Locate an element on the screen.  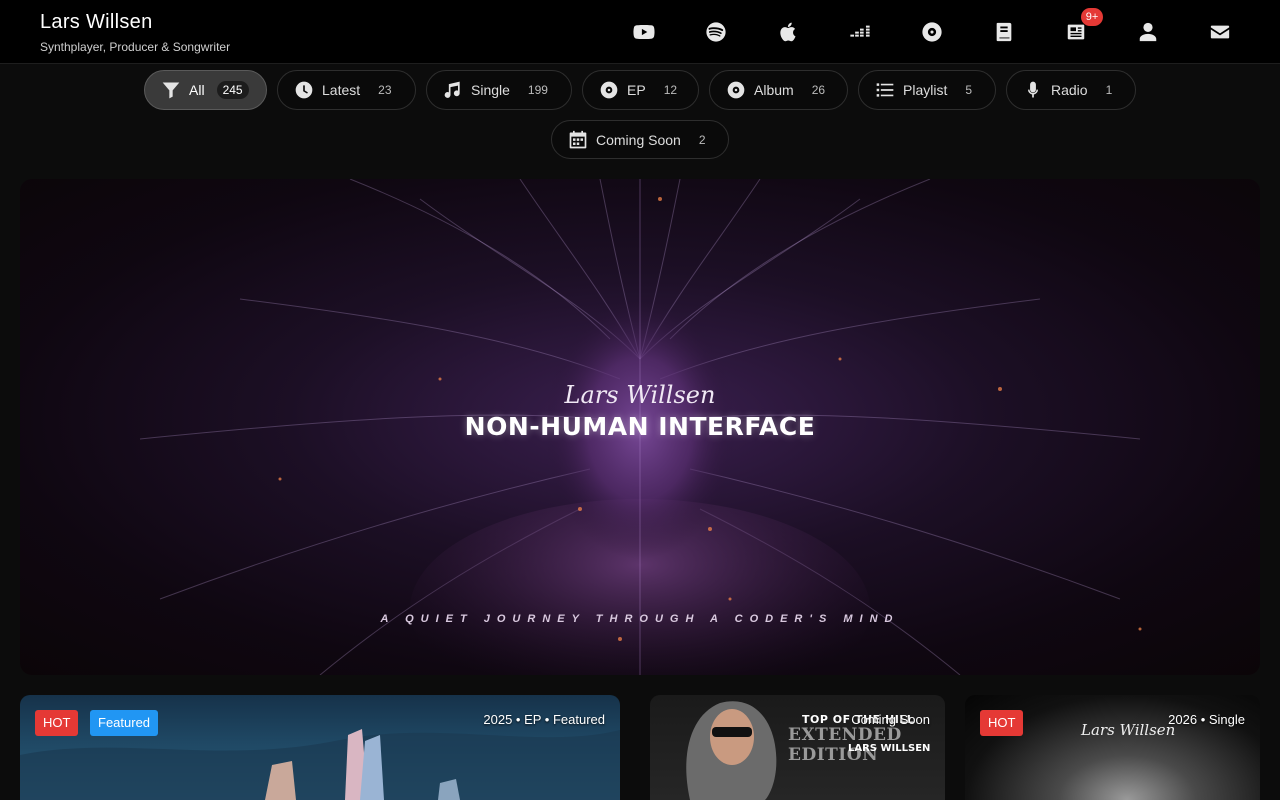
filter-coming-soon: Coming Soon 2 is located at coordinates (640, 139).